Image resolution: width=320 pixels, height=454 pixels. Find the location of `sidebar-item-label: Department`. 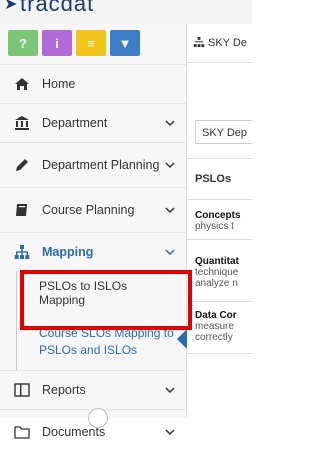

sidebar-item-label: Department is located at coordinates (75, 123).